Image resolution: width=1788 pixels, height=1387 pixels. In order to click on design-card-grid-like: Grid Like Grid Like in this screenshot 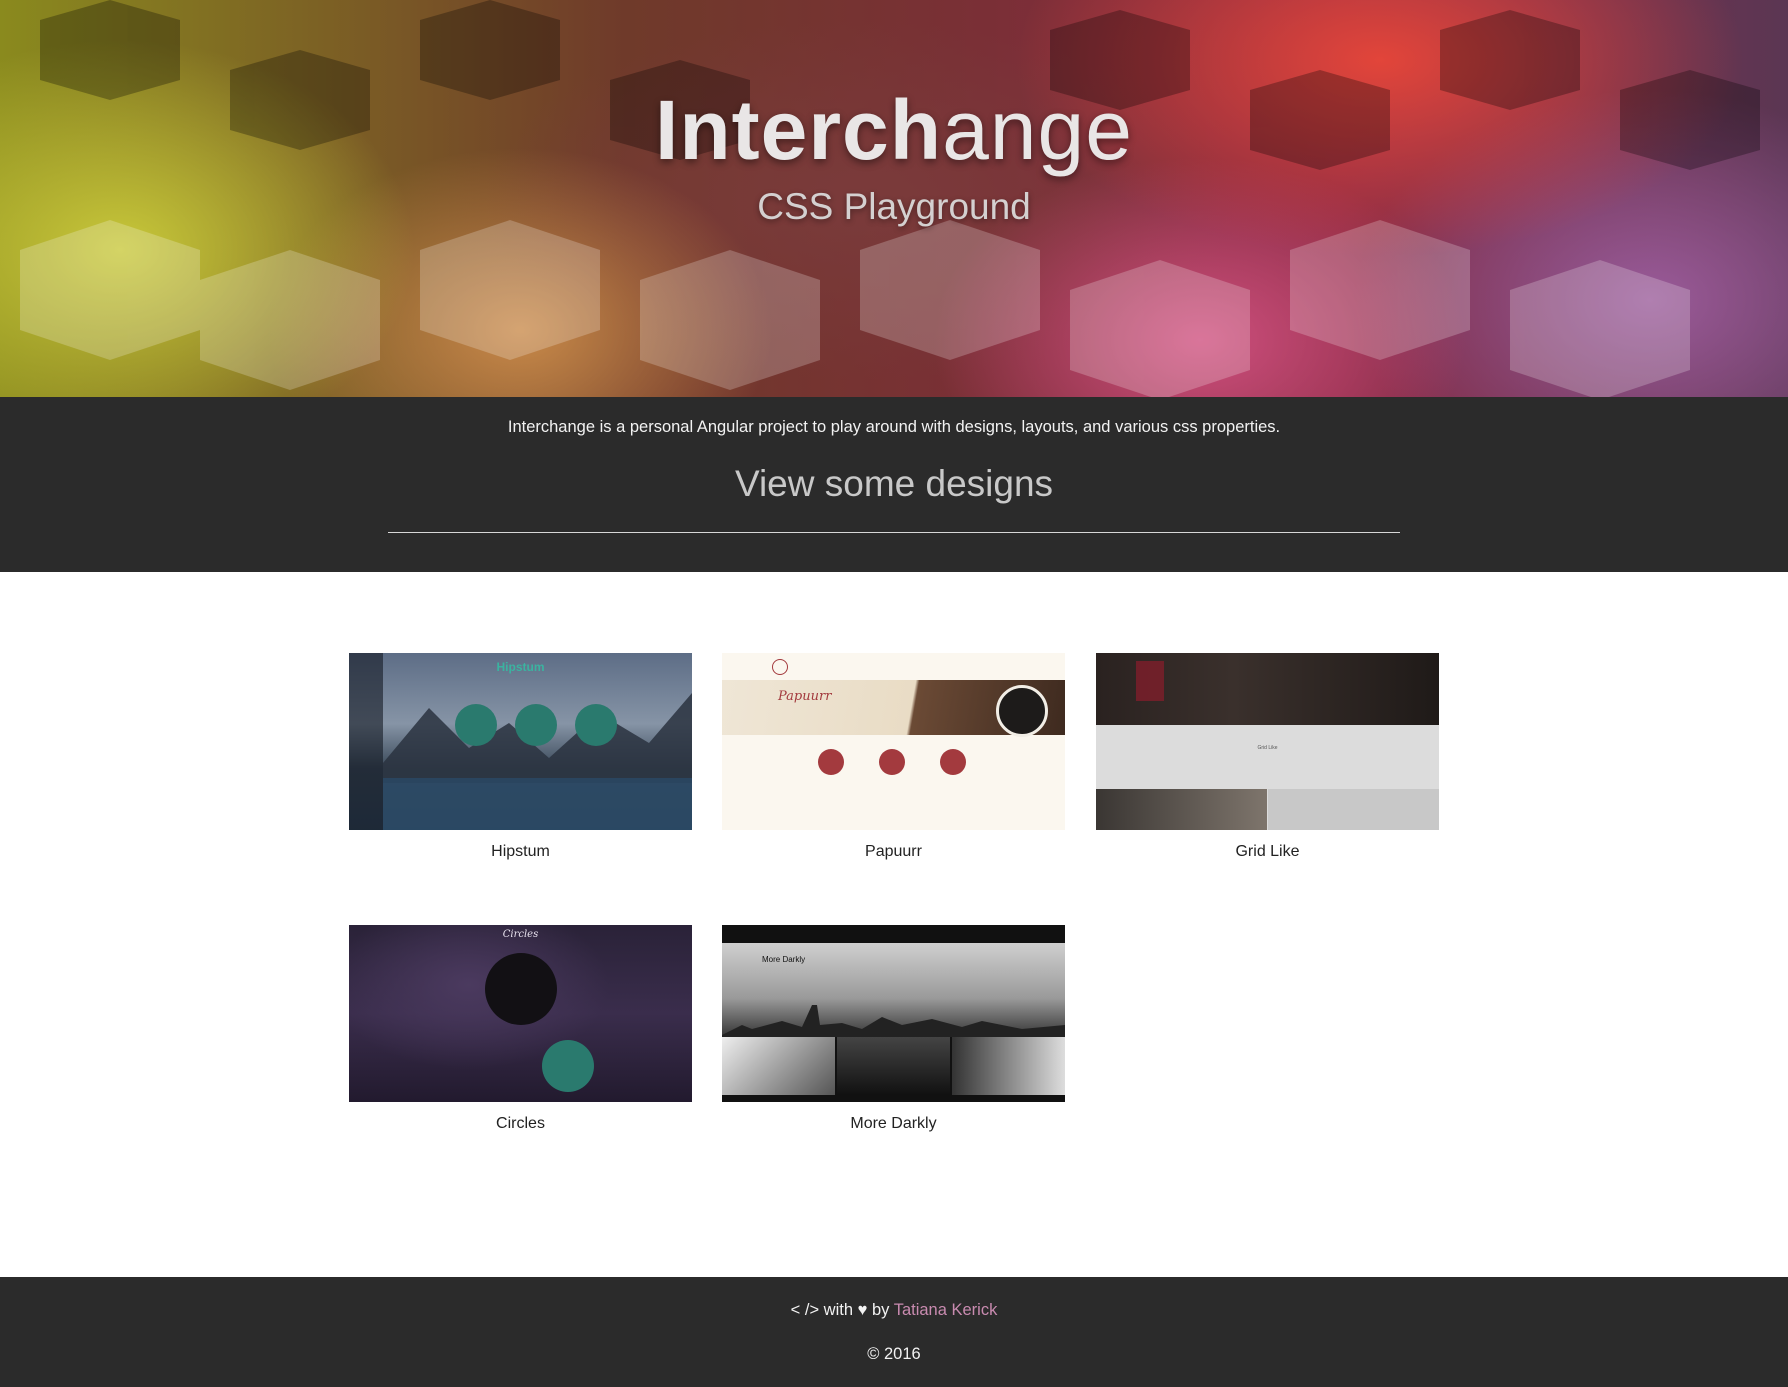, I will do `click(1267, 757)`.